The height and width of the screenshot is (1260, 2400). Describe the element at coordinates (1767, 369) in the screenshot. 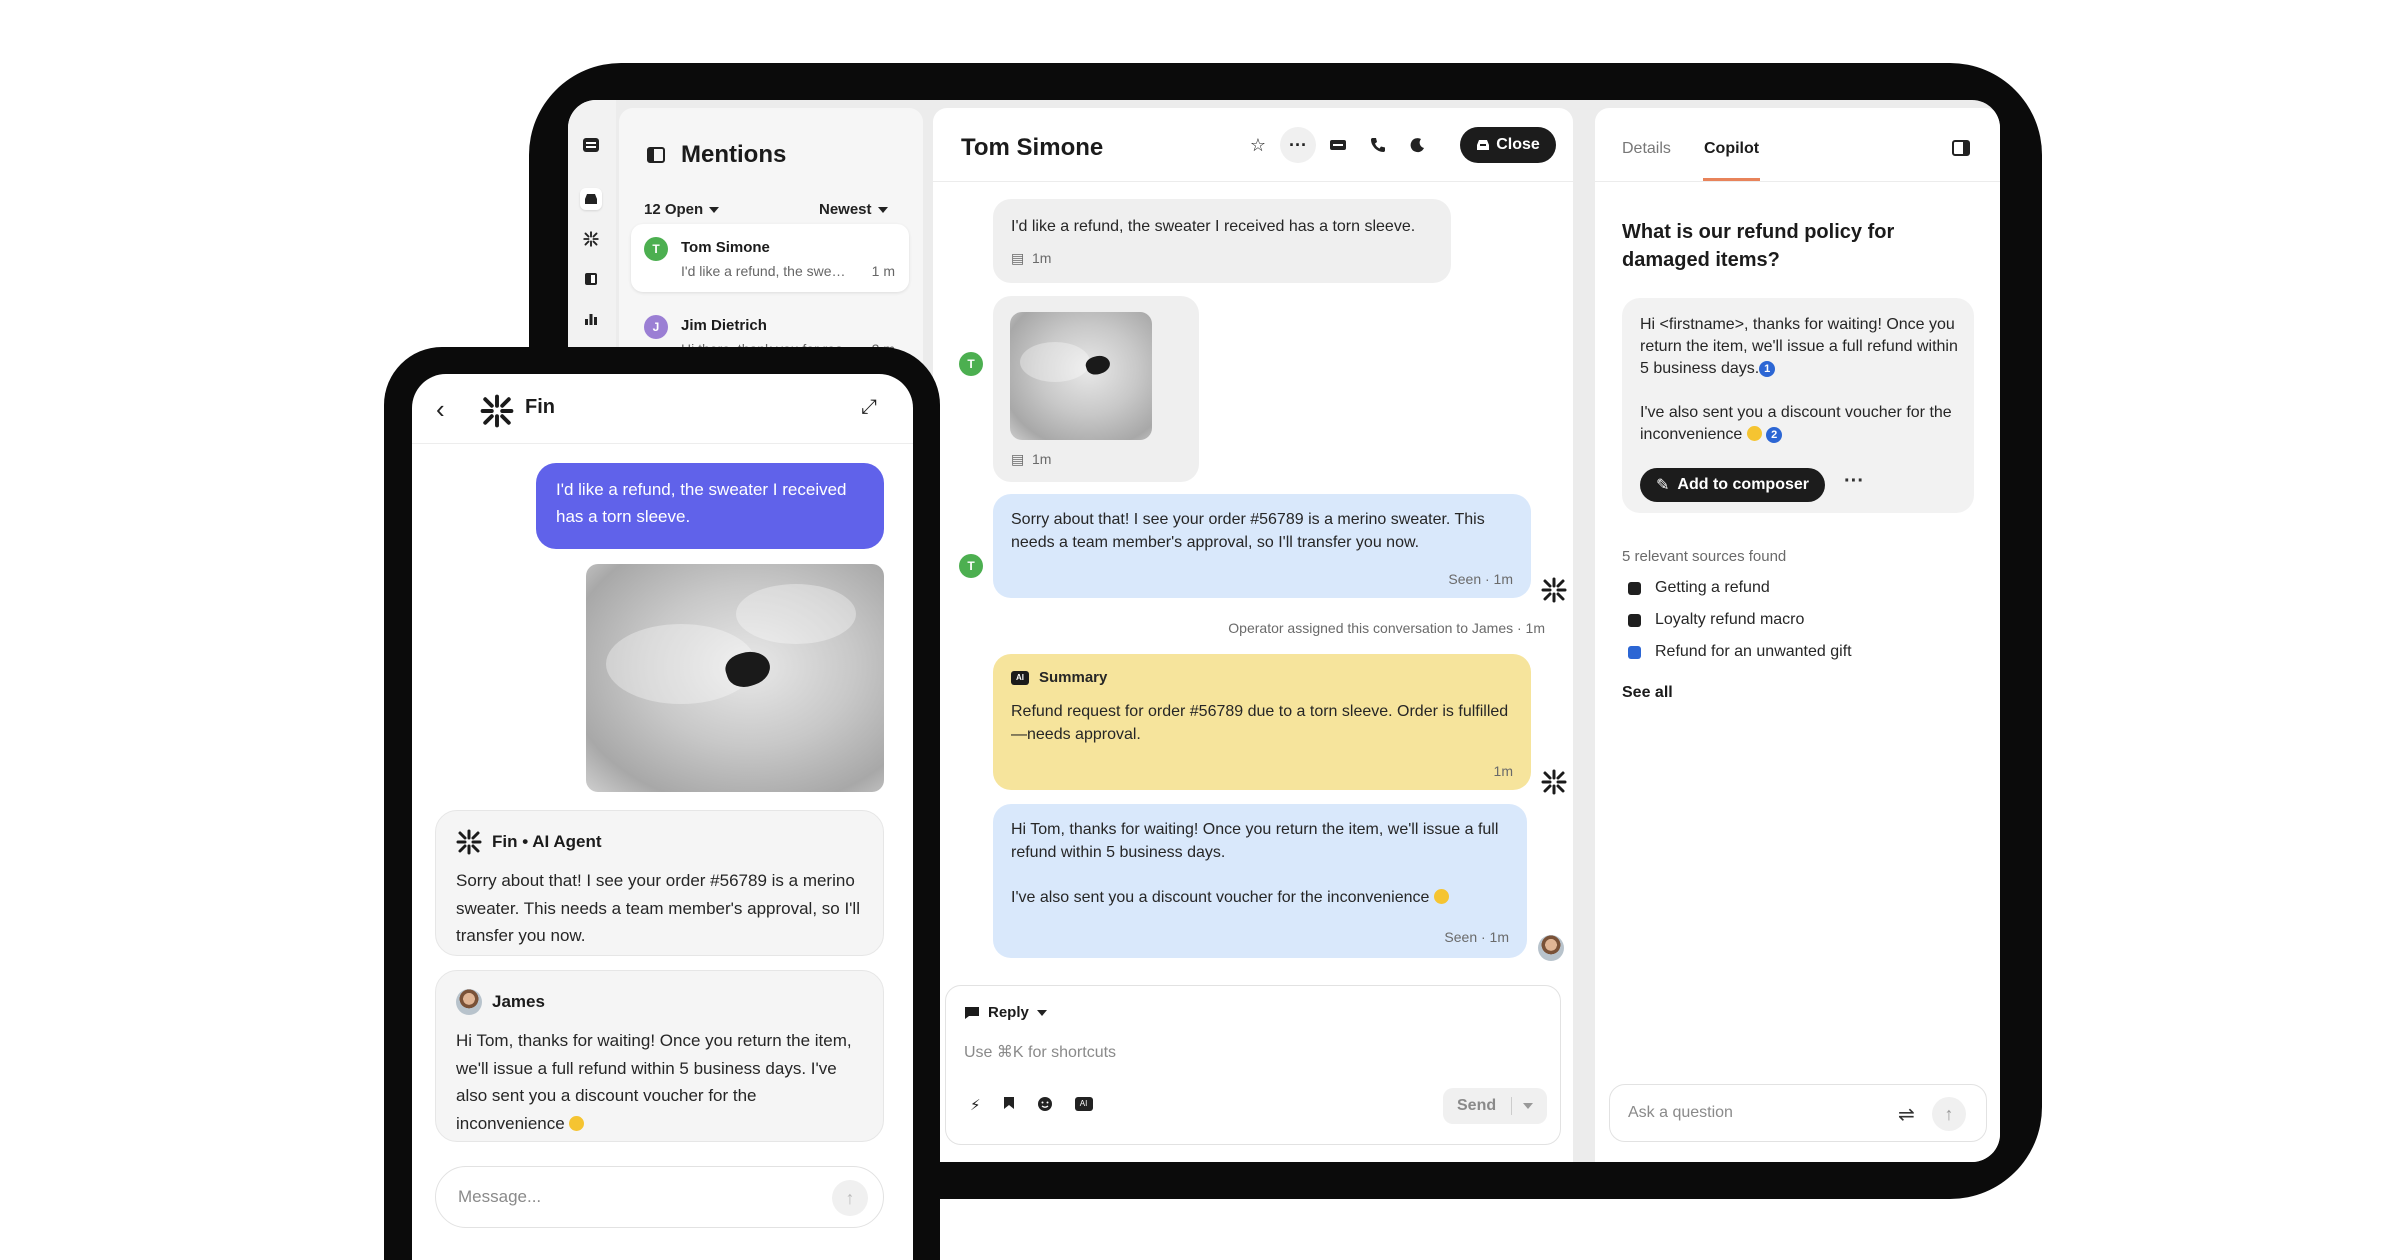

I see `source-reference-badge: 1` at that location.